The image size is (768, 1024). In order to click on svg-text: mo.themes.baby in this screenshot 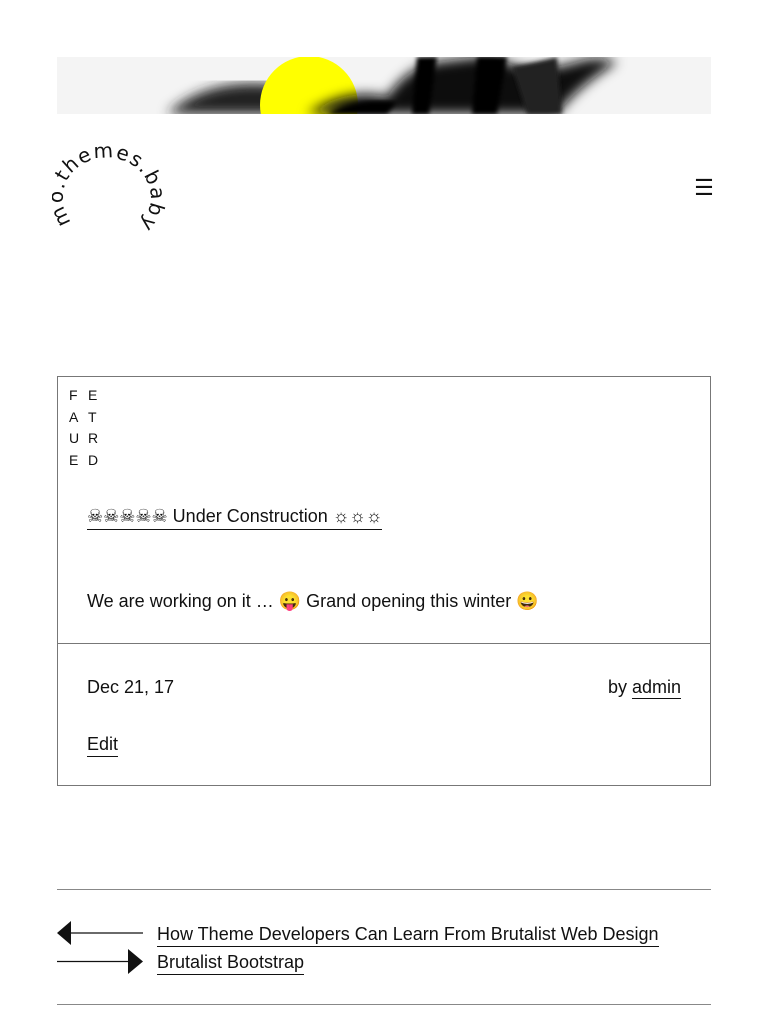, I will do `click(111, 189)`.